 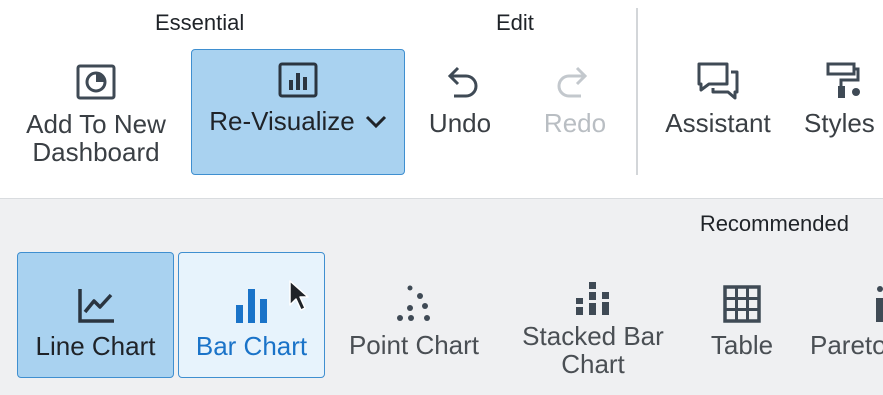 I want to click on re-visualize-button: Re-Visualize, so click(x=298, y=112).